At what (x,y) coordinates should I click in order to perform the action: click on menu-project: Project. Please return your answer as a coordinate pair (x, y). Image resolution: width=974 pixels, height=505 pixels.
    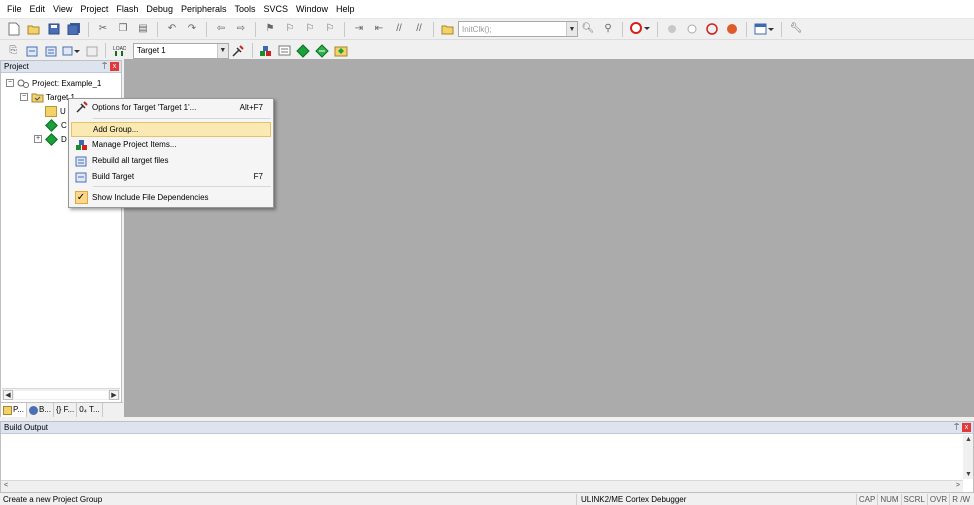
    Looking at the image, I should click on (94, 9).